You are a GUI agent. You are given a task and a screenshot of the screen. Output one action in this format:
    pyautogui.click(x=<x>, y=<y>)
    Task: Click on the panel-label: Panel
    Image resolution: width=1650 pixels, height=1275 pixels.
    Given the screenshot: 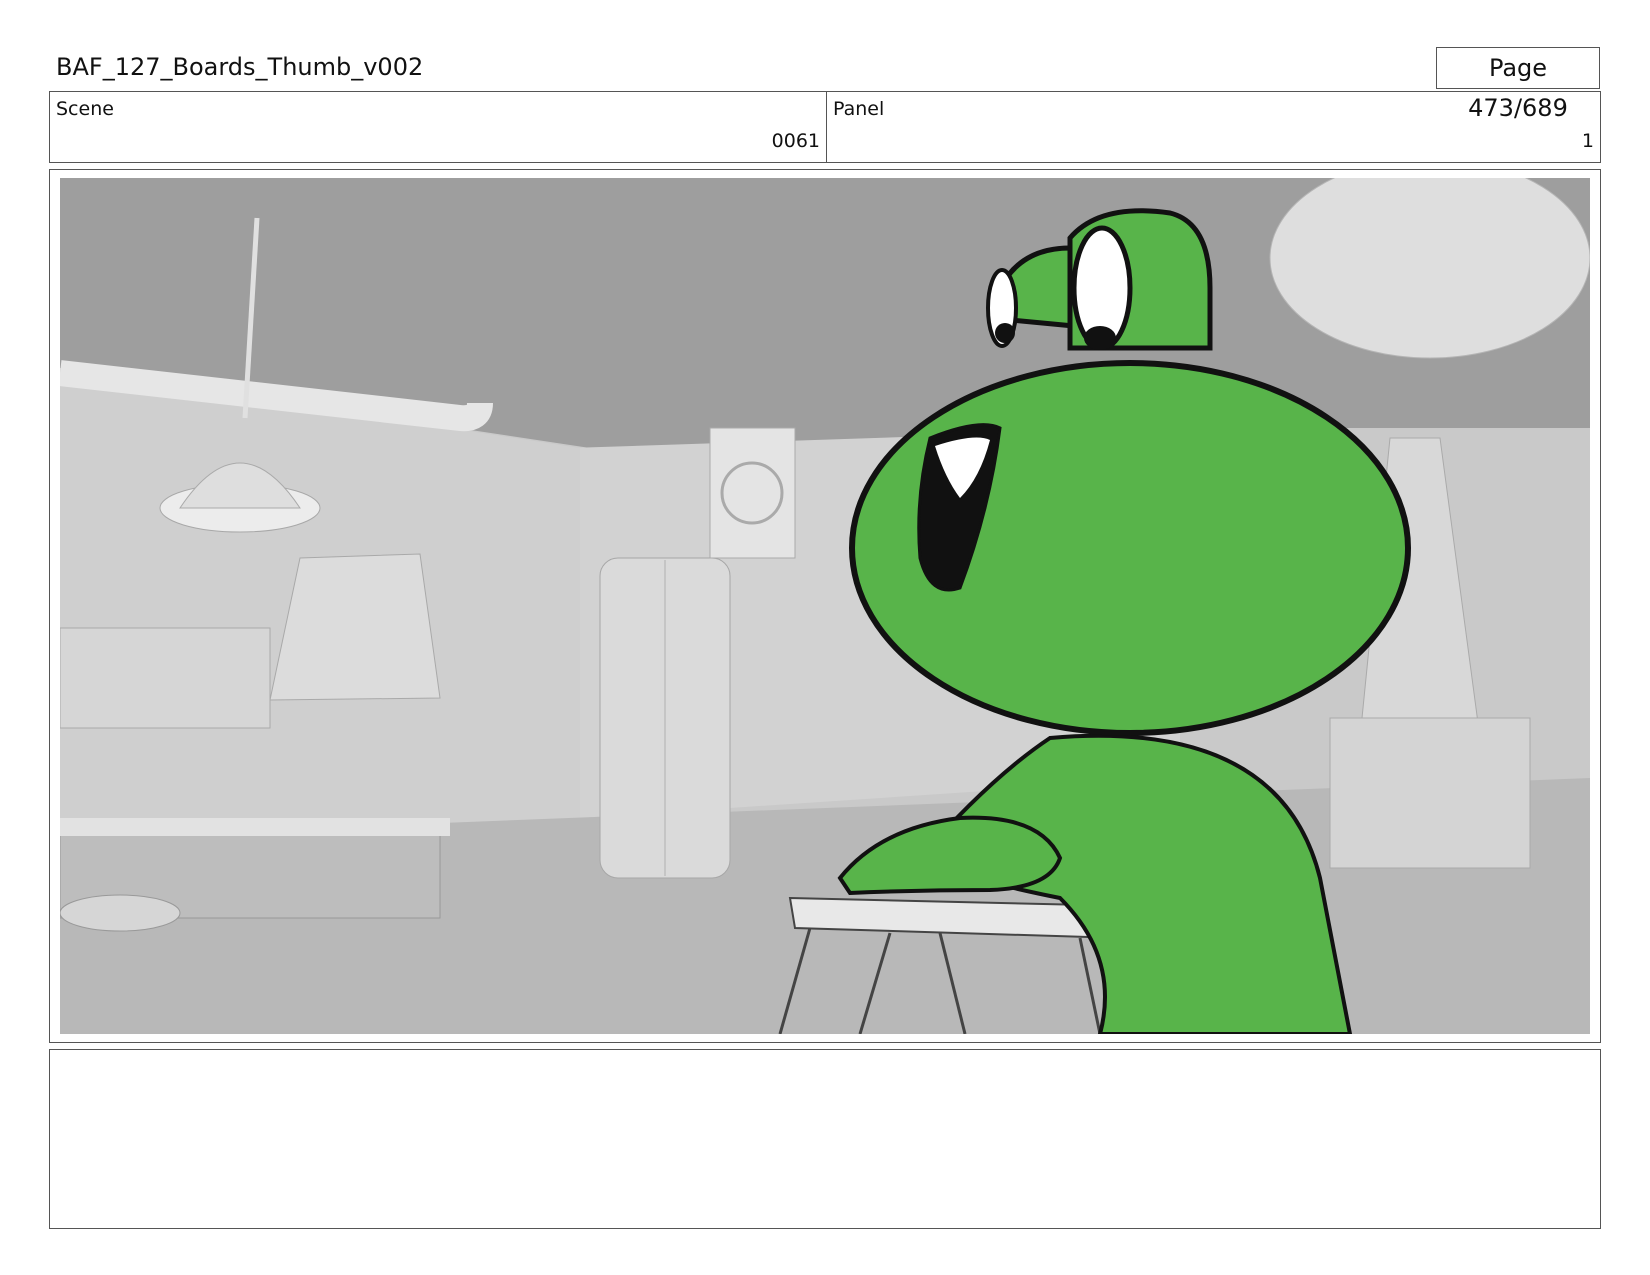 What is the action you would take?
    pyautogui.click(x=859, y=109)
    